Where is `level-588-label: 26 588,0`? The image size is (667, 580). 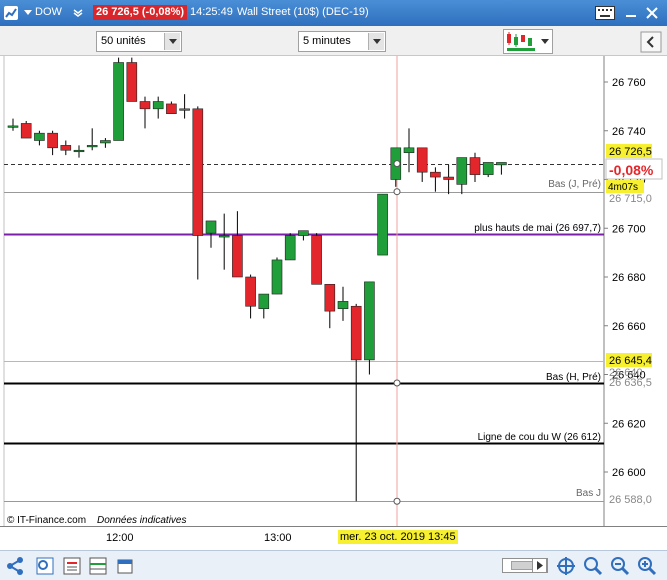 level-588-label: 26 588,0 is located at coordinates (630, 500).